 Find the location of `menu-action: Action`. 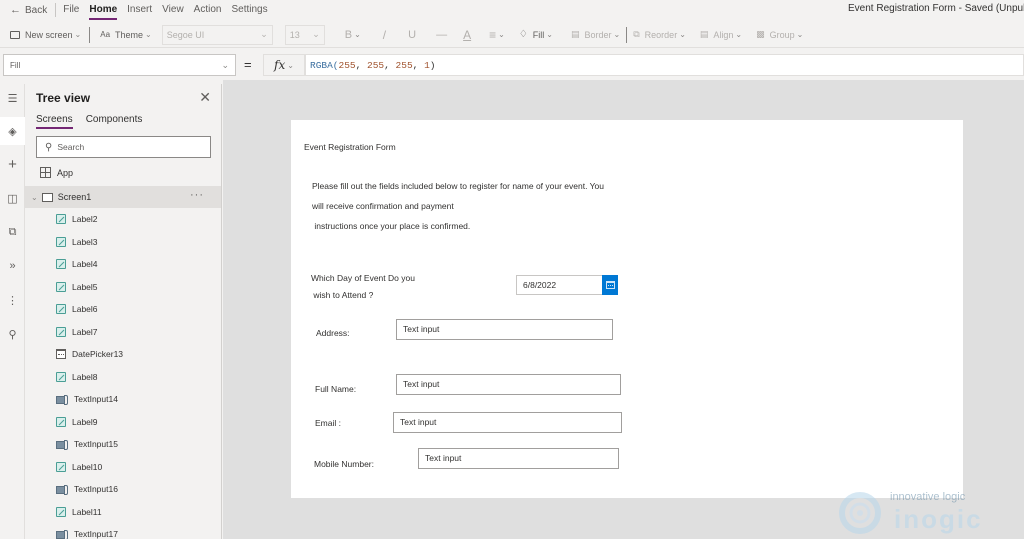

menu-action: Action is located at coordinates (208, 10).